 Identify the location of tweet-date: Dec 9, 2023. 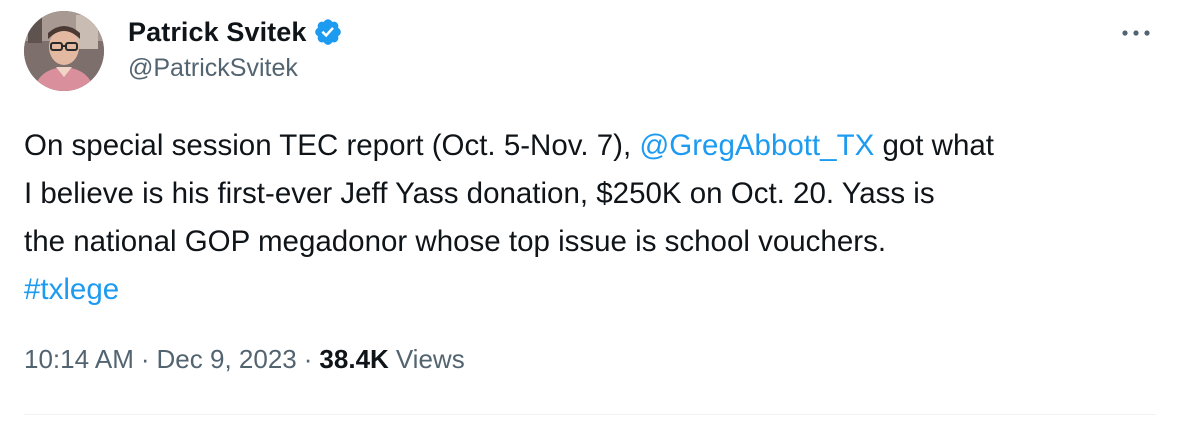
(227, 359).